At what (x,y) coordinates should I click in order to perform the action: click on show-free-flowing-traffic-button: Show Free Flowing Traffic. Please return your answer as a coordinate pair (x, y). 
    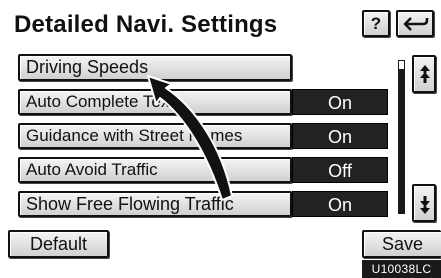
    Looking at the image, I should click on (155, 204).